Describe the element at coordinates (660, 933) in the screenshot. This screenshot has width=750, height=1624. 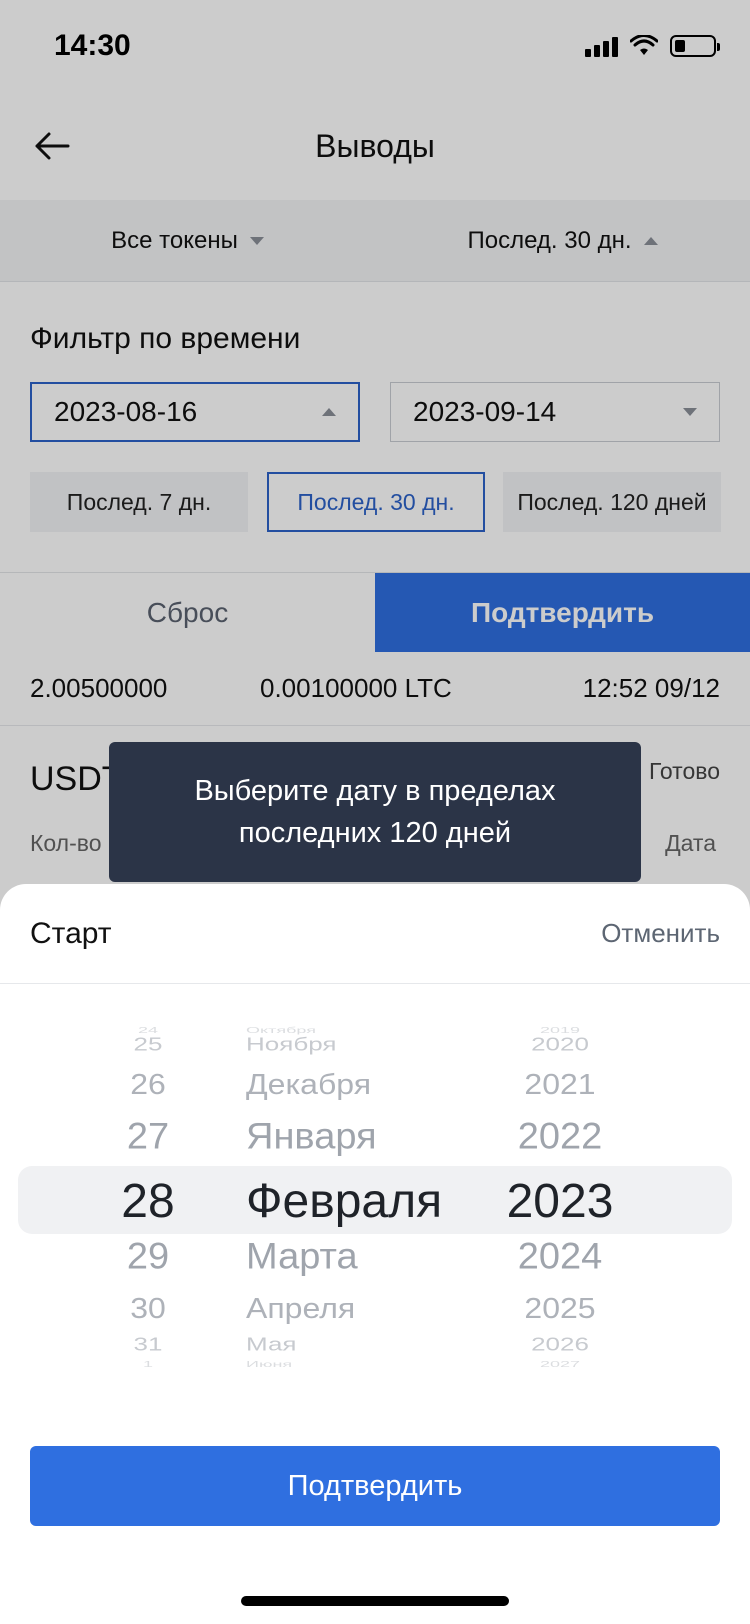
I see `cancel-button: Отменить` at that location.